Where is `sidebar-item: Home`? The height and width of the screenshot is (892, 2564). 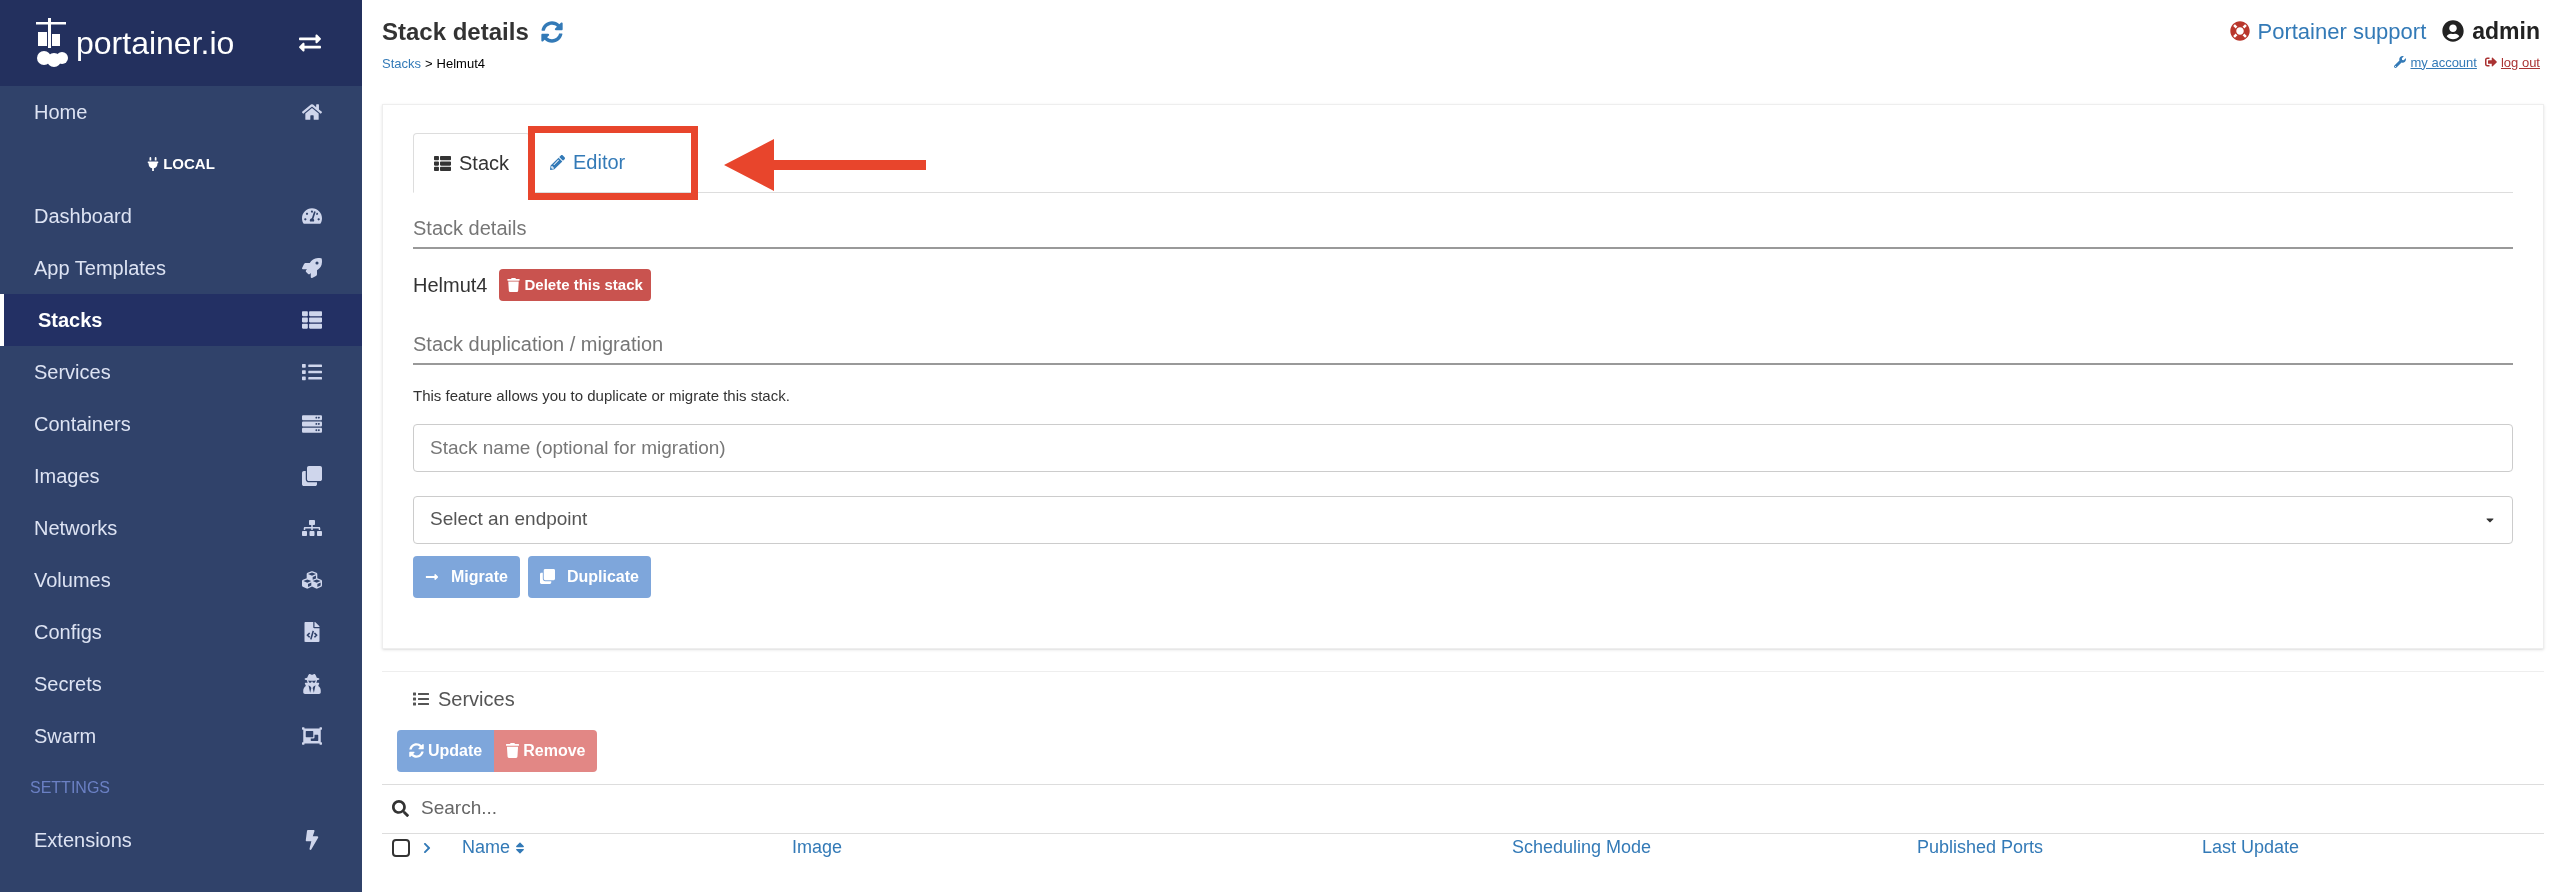
sidebar-item: Home is located at coordinates (181, 112).